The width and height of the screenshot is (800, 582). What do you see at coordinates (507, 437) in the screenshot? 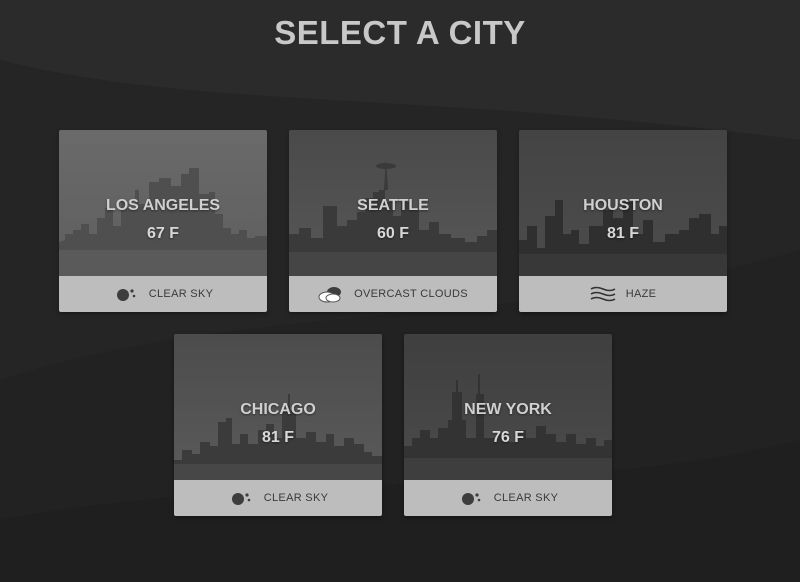
I see `city-temperature: 76 F` at bounding box center [507, 437].